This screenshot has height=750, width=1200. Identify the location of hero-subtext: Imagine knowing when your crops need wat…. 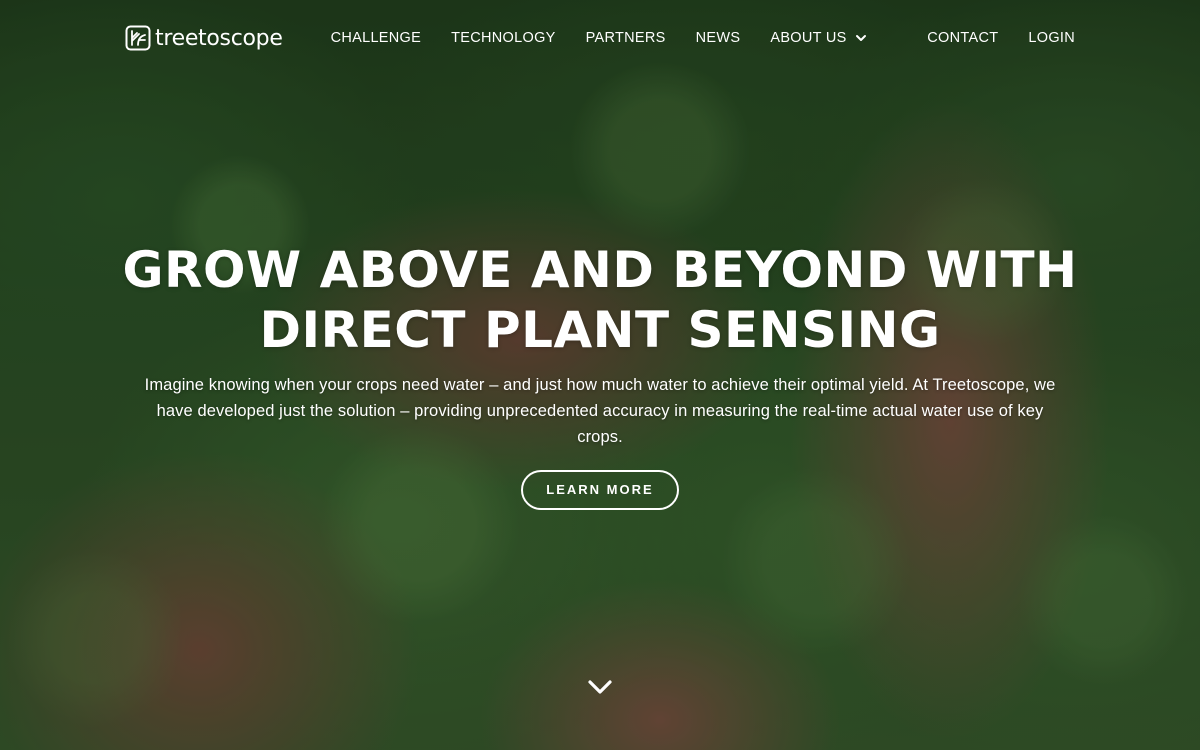
(600, 411).